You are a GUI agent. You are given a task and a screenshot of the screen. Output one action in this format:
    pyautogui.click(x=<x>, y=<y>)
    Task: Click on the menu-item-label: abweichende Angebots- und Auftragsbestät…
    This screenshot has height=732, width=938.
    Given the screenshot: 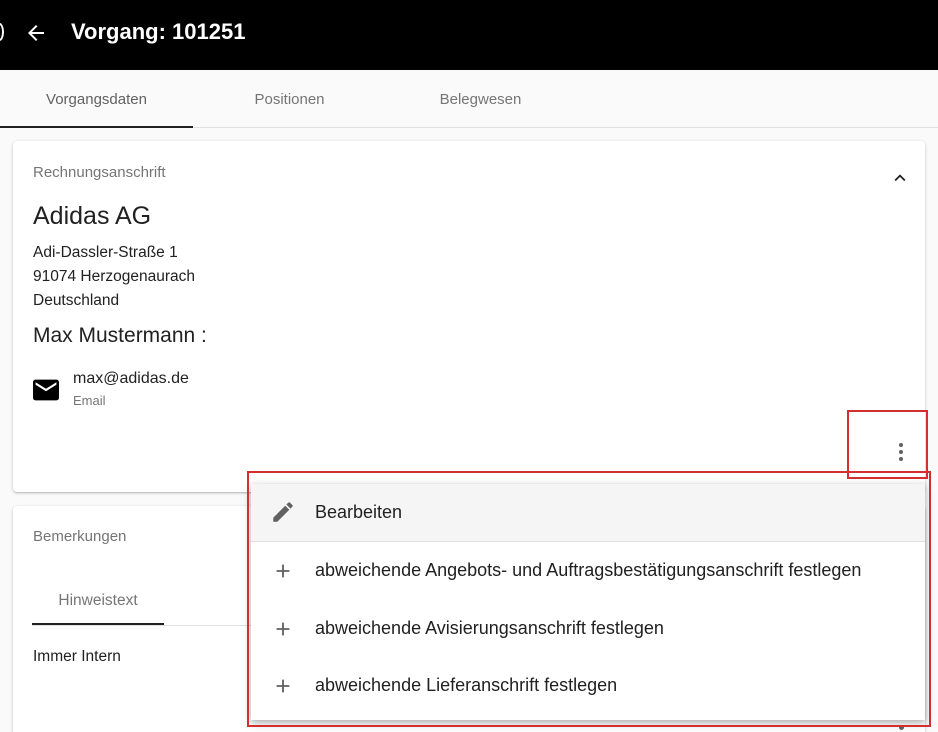 What is the action you would take?
    pyautogui.click(x=588, y=570)
    